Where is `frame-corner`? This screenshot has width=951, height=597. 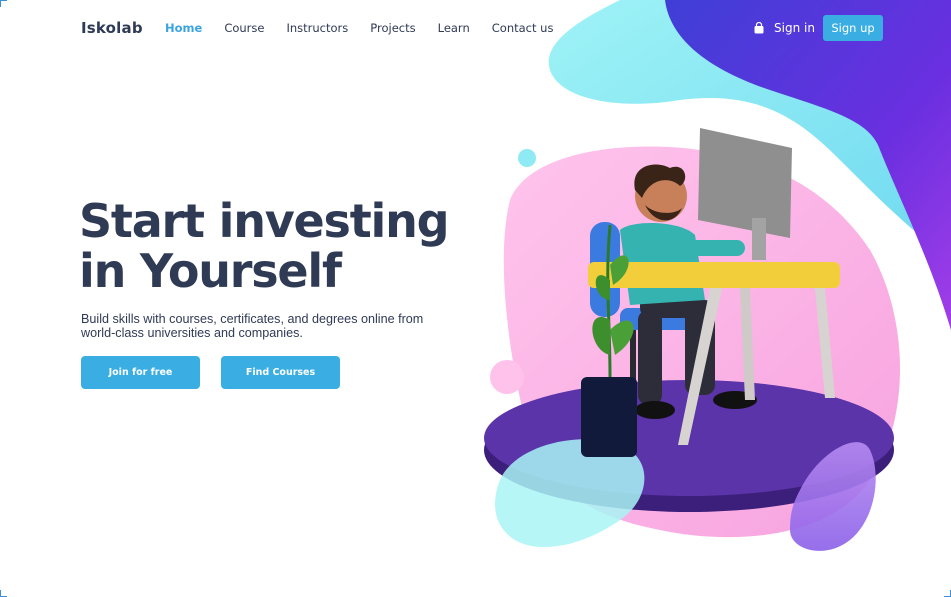
frame-corner is located at coordinates (3, 593).